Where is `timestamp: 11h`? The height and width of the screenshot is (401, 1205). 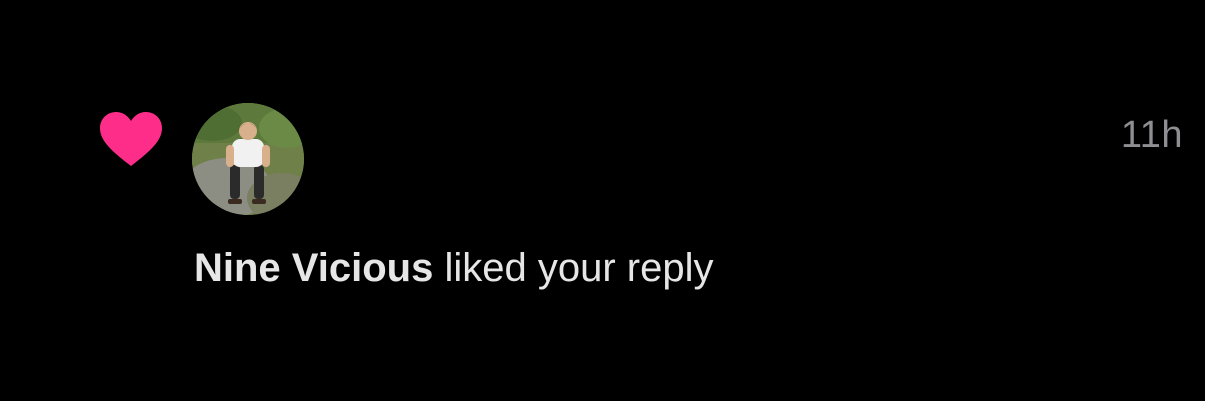
timestamp: 11h is located at coordinates (1151, 135).